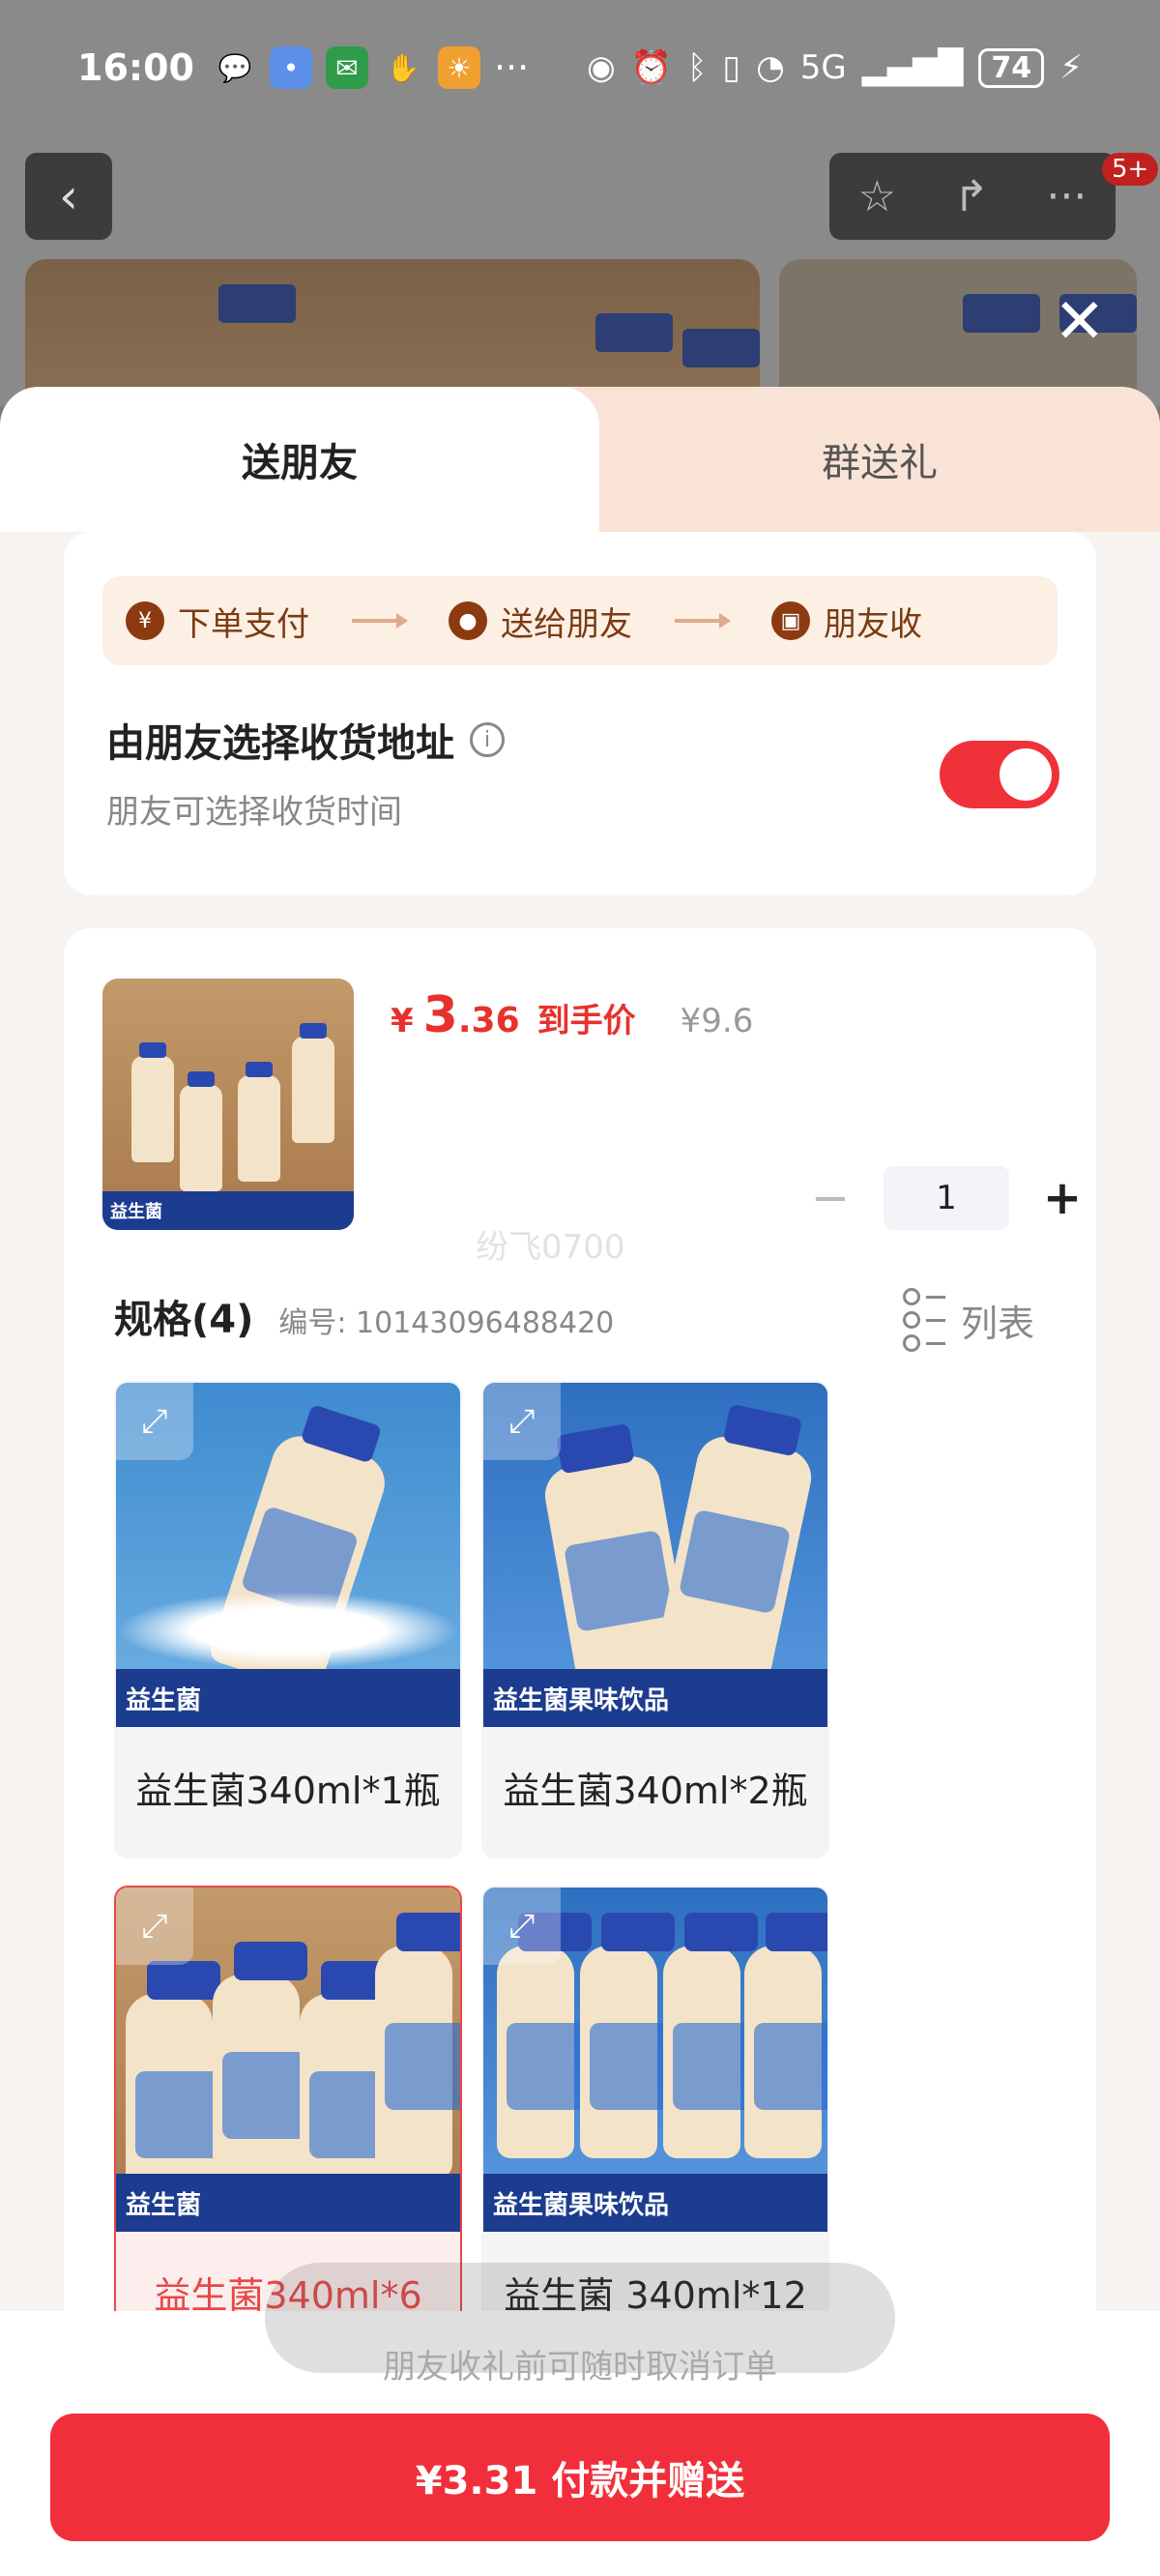  What do you see at coordinates (601, 67) in the screenshot?
I see `eye-icon: ◉` at bounding box center [601, 67].